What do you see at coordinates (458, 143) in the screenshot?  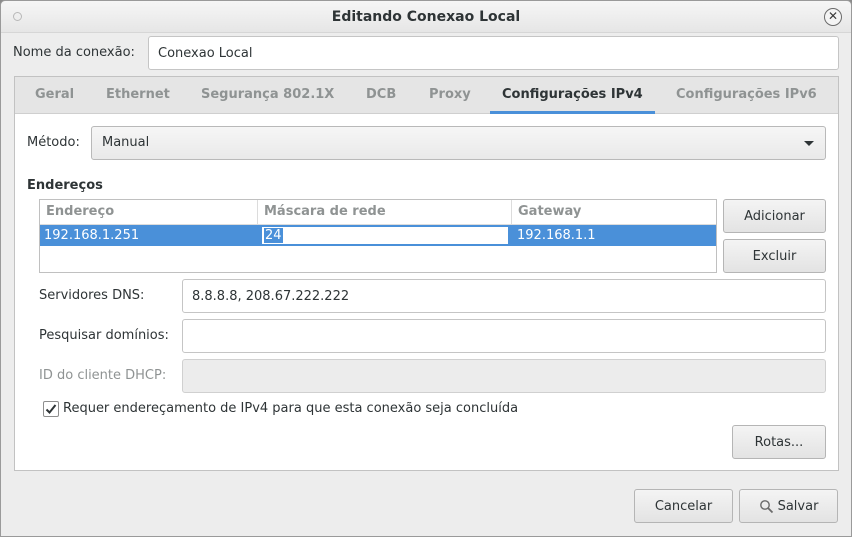 I see `method-combo: Manual` at bounding box center [458, 143].